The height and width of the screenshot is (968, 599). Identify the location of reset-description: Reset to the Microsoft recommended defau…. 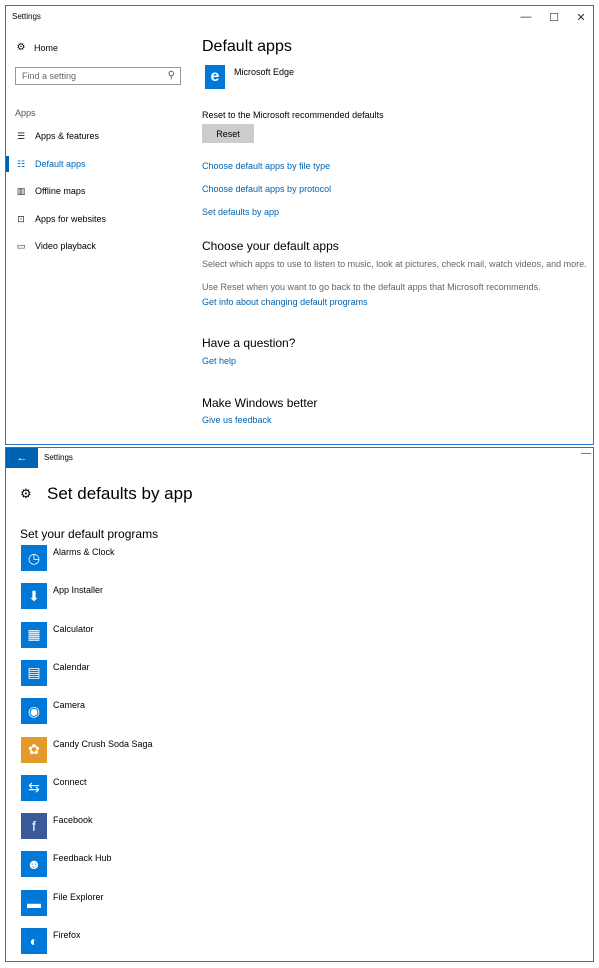
(293, 115).